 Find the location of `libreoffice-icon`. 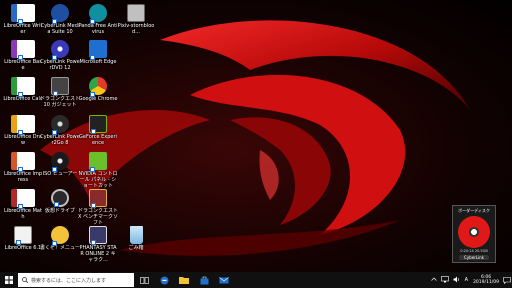

libreoffice-icon is located at coordinates (23, 235).